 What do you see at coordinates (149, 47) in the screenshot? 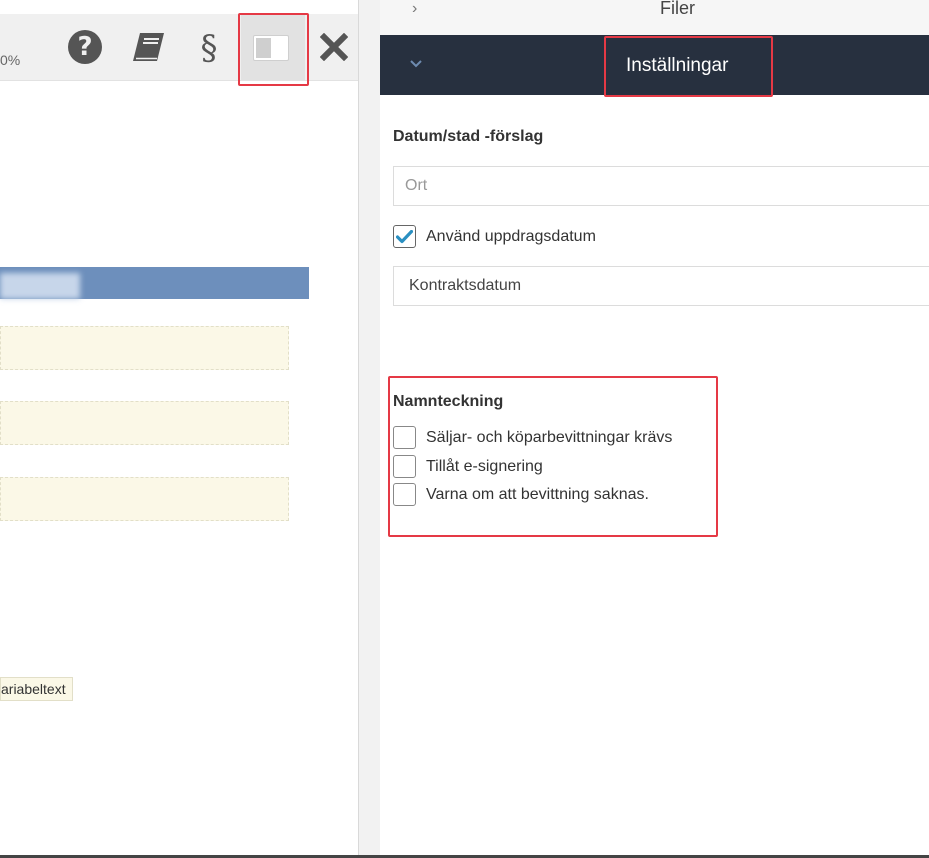
I see `book-icon` at bounding box center [149, 47].